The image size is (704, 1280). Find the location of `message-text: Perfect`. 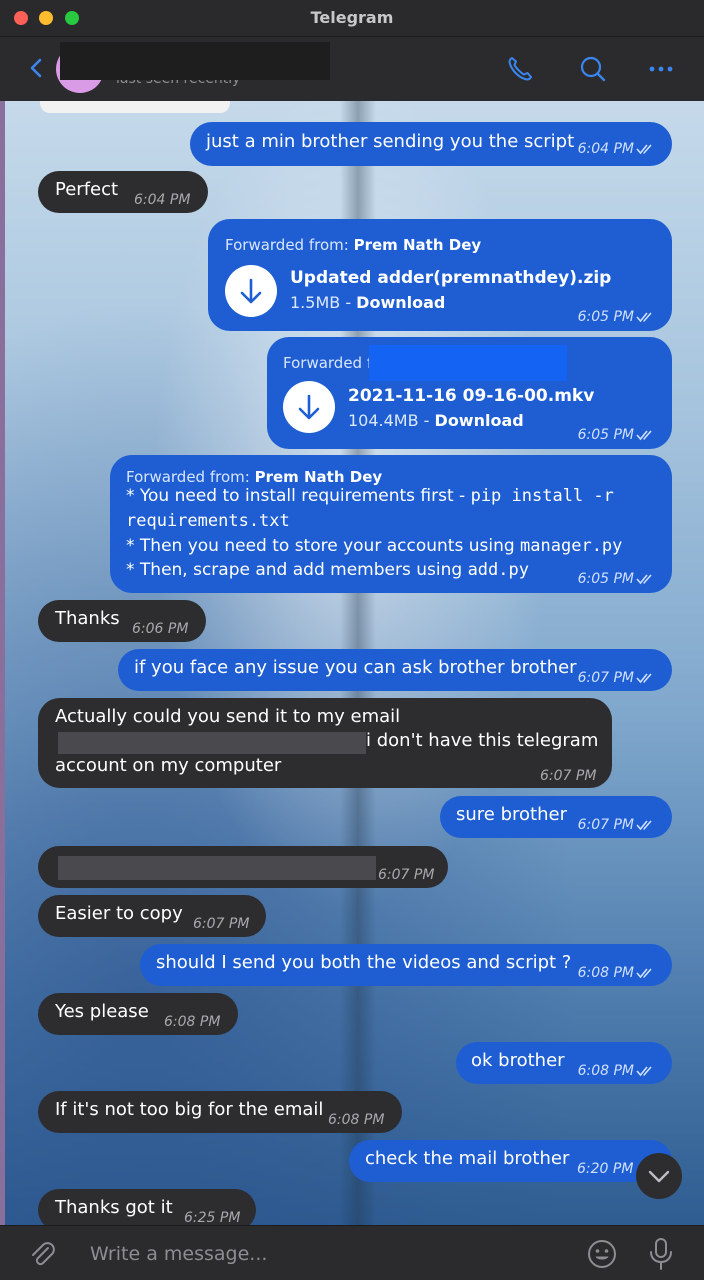

message-text: Perfect is located at coordinates (87, 189).